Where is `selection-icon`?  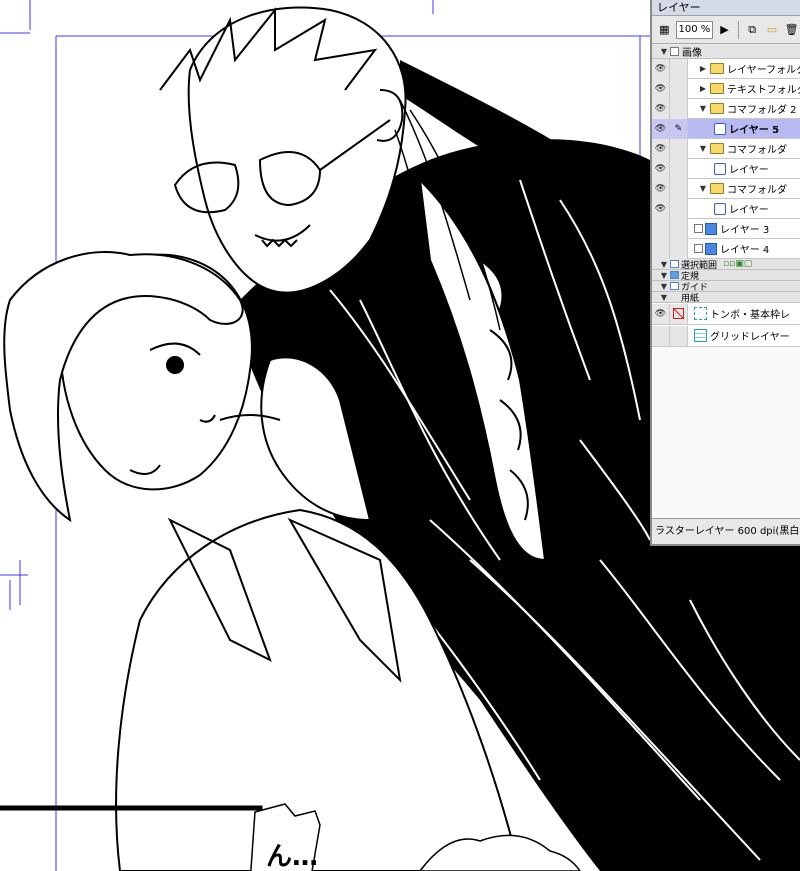
selection-icon is located at coordinates (674, 264).